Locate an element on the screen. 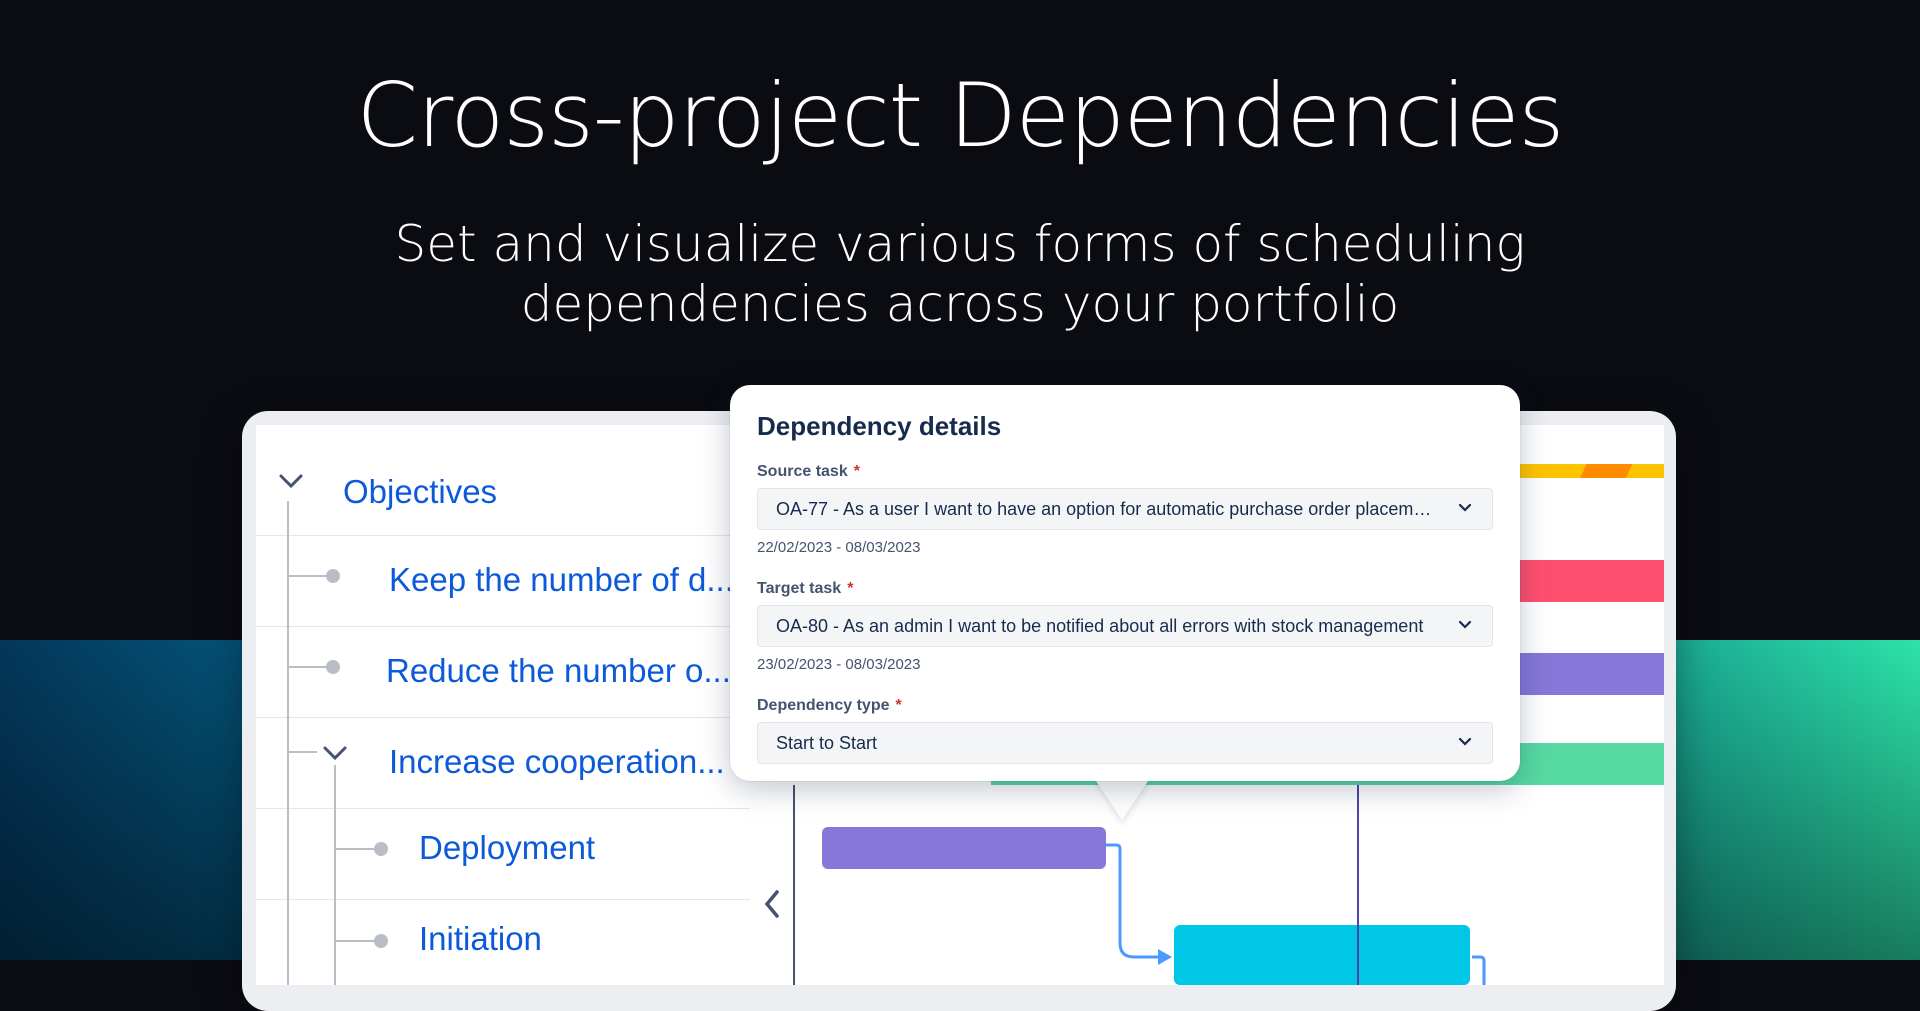 This screenshot has width=1920, height=1011. timeline-divider is located at coordinates (794, 885).